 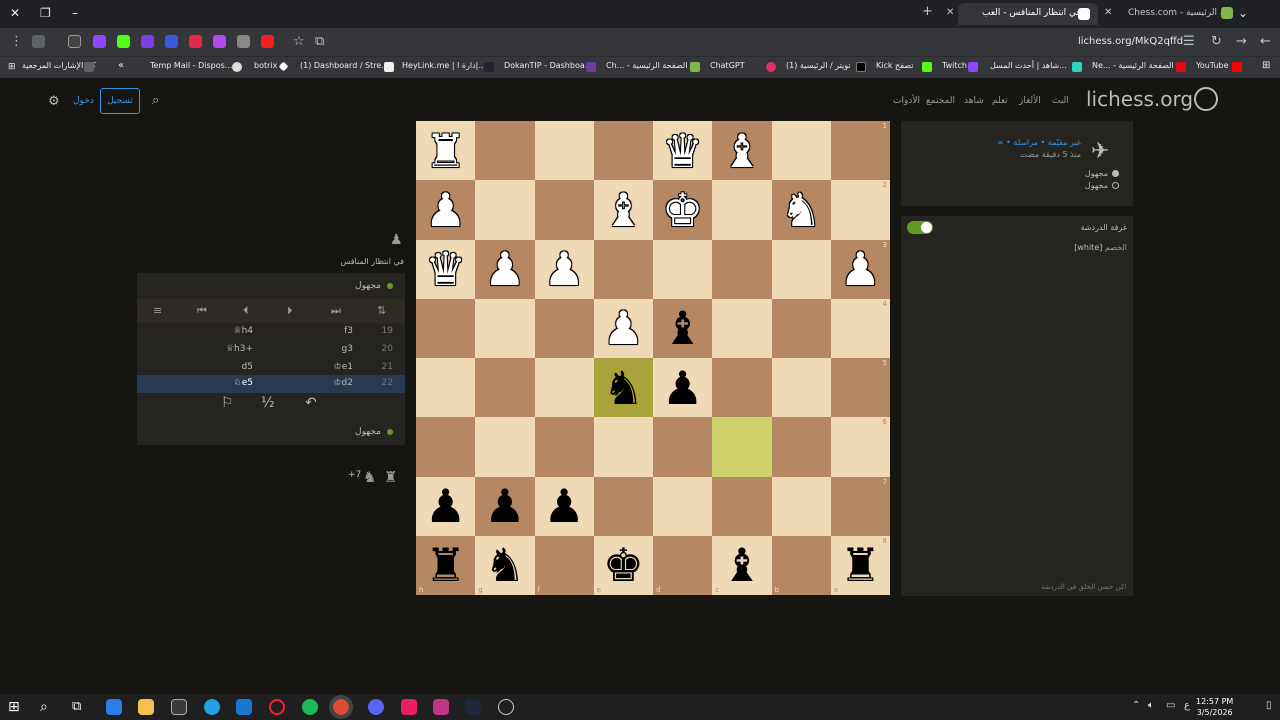 I want to click on close-window-icon: ✕, so click(x=15, y=13).